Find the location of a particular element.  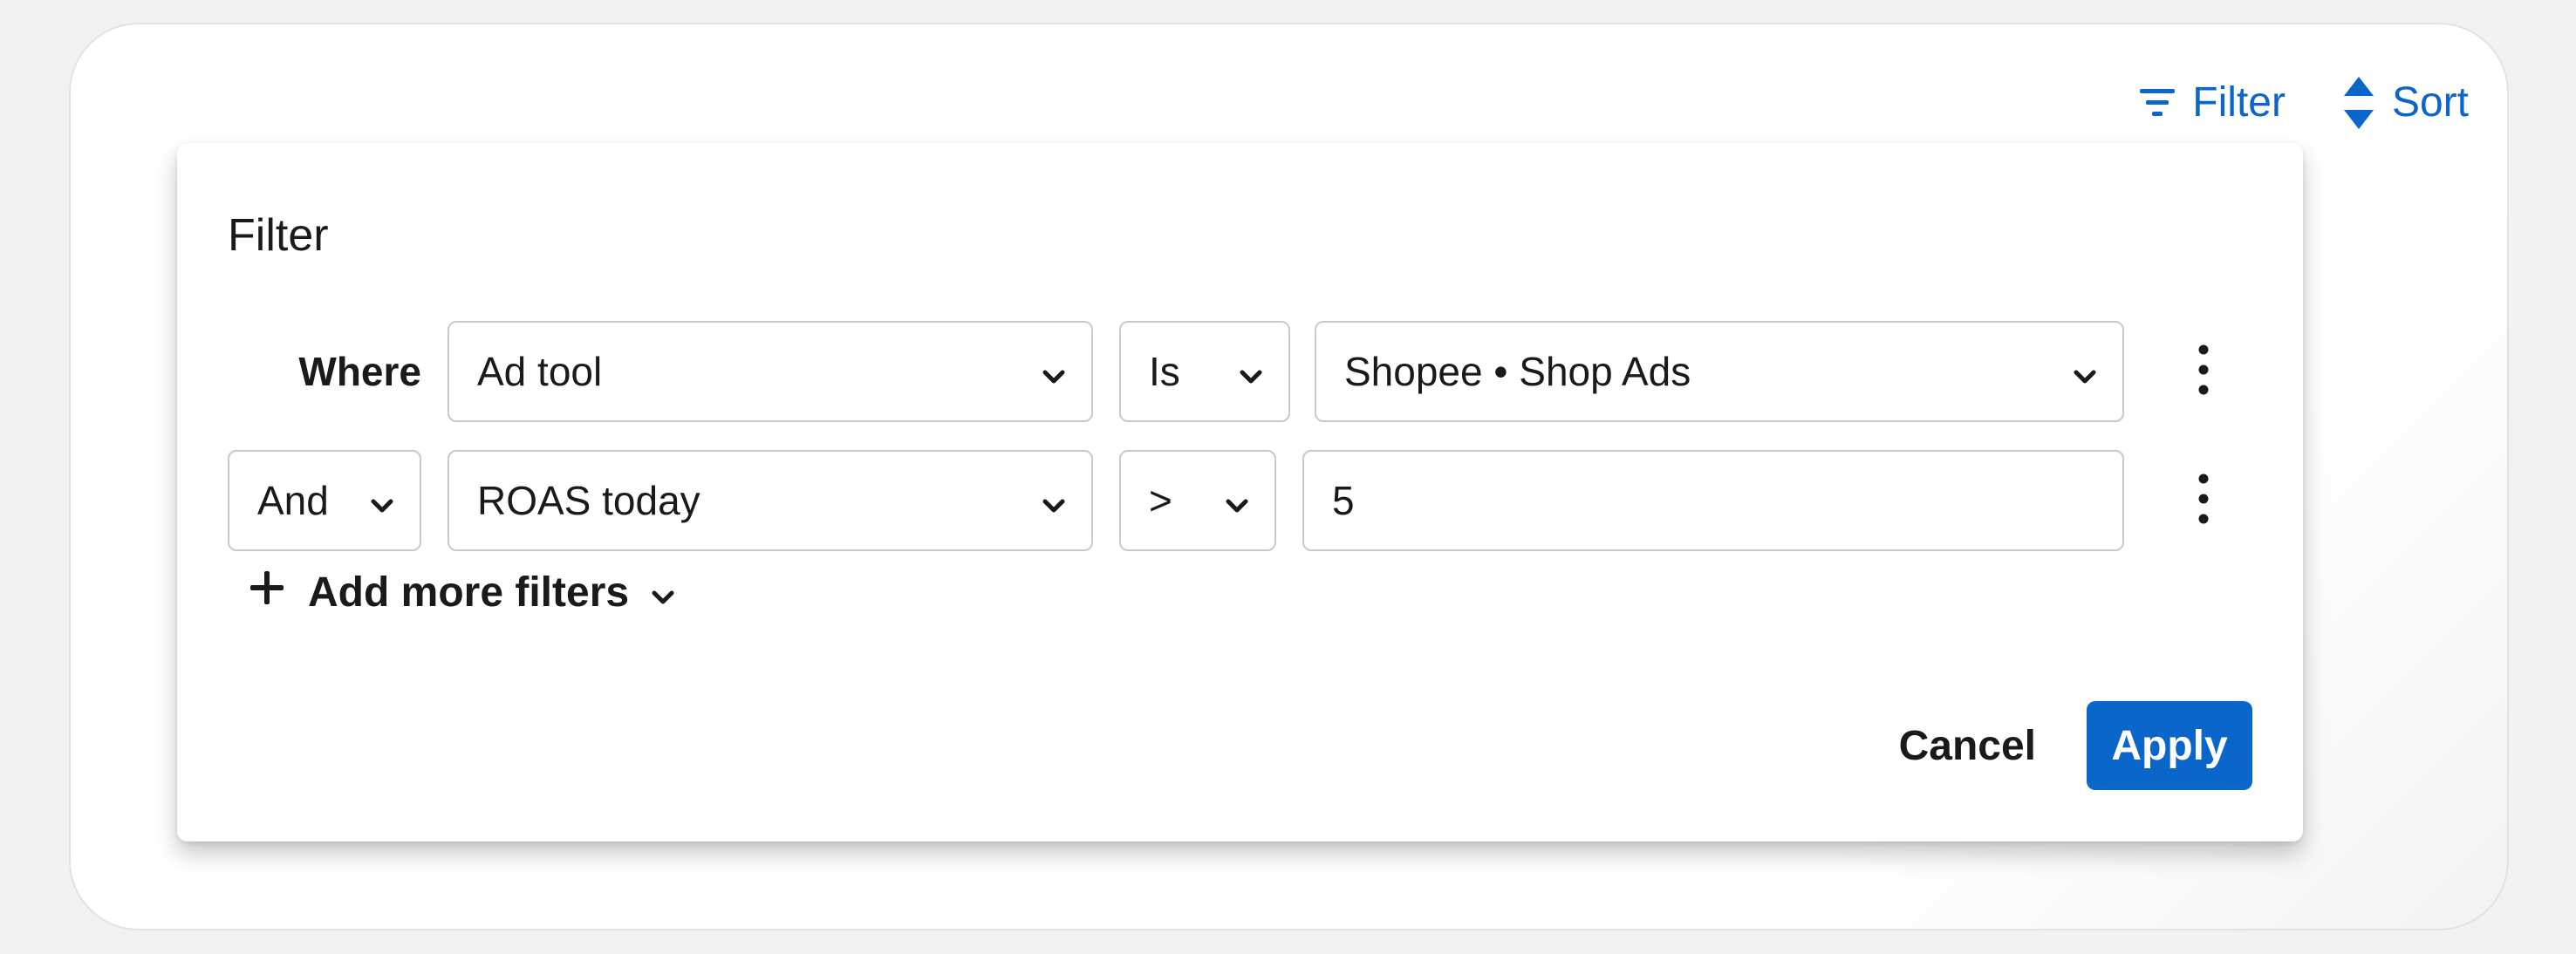

value-input: 5 is located at coordinates (1713, 500).